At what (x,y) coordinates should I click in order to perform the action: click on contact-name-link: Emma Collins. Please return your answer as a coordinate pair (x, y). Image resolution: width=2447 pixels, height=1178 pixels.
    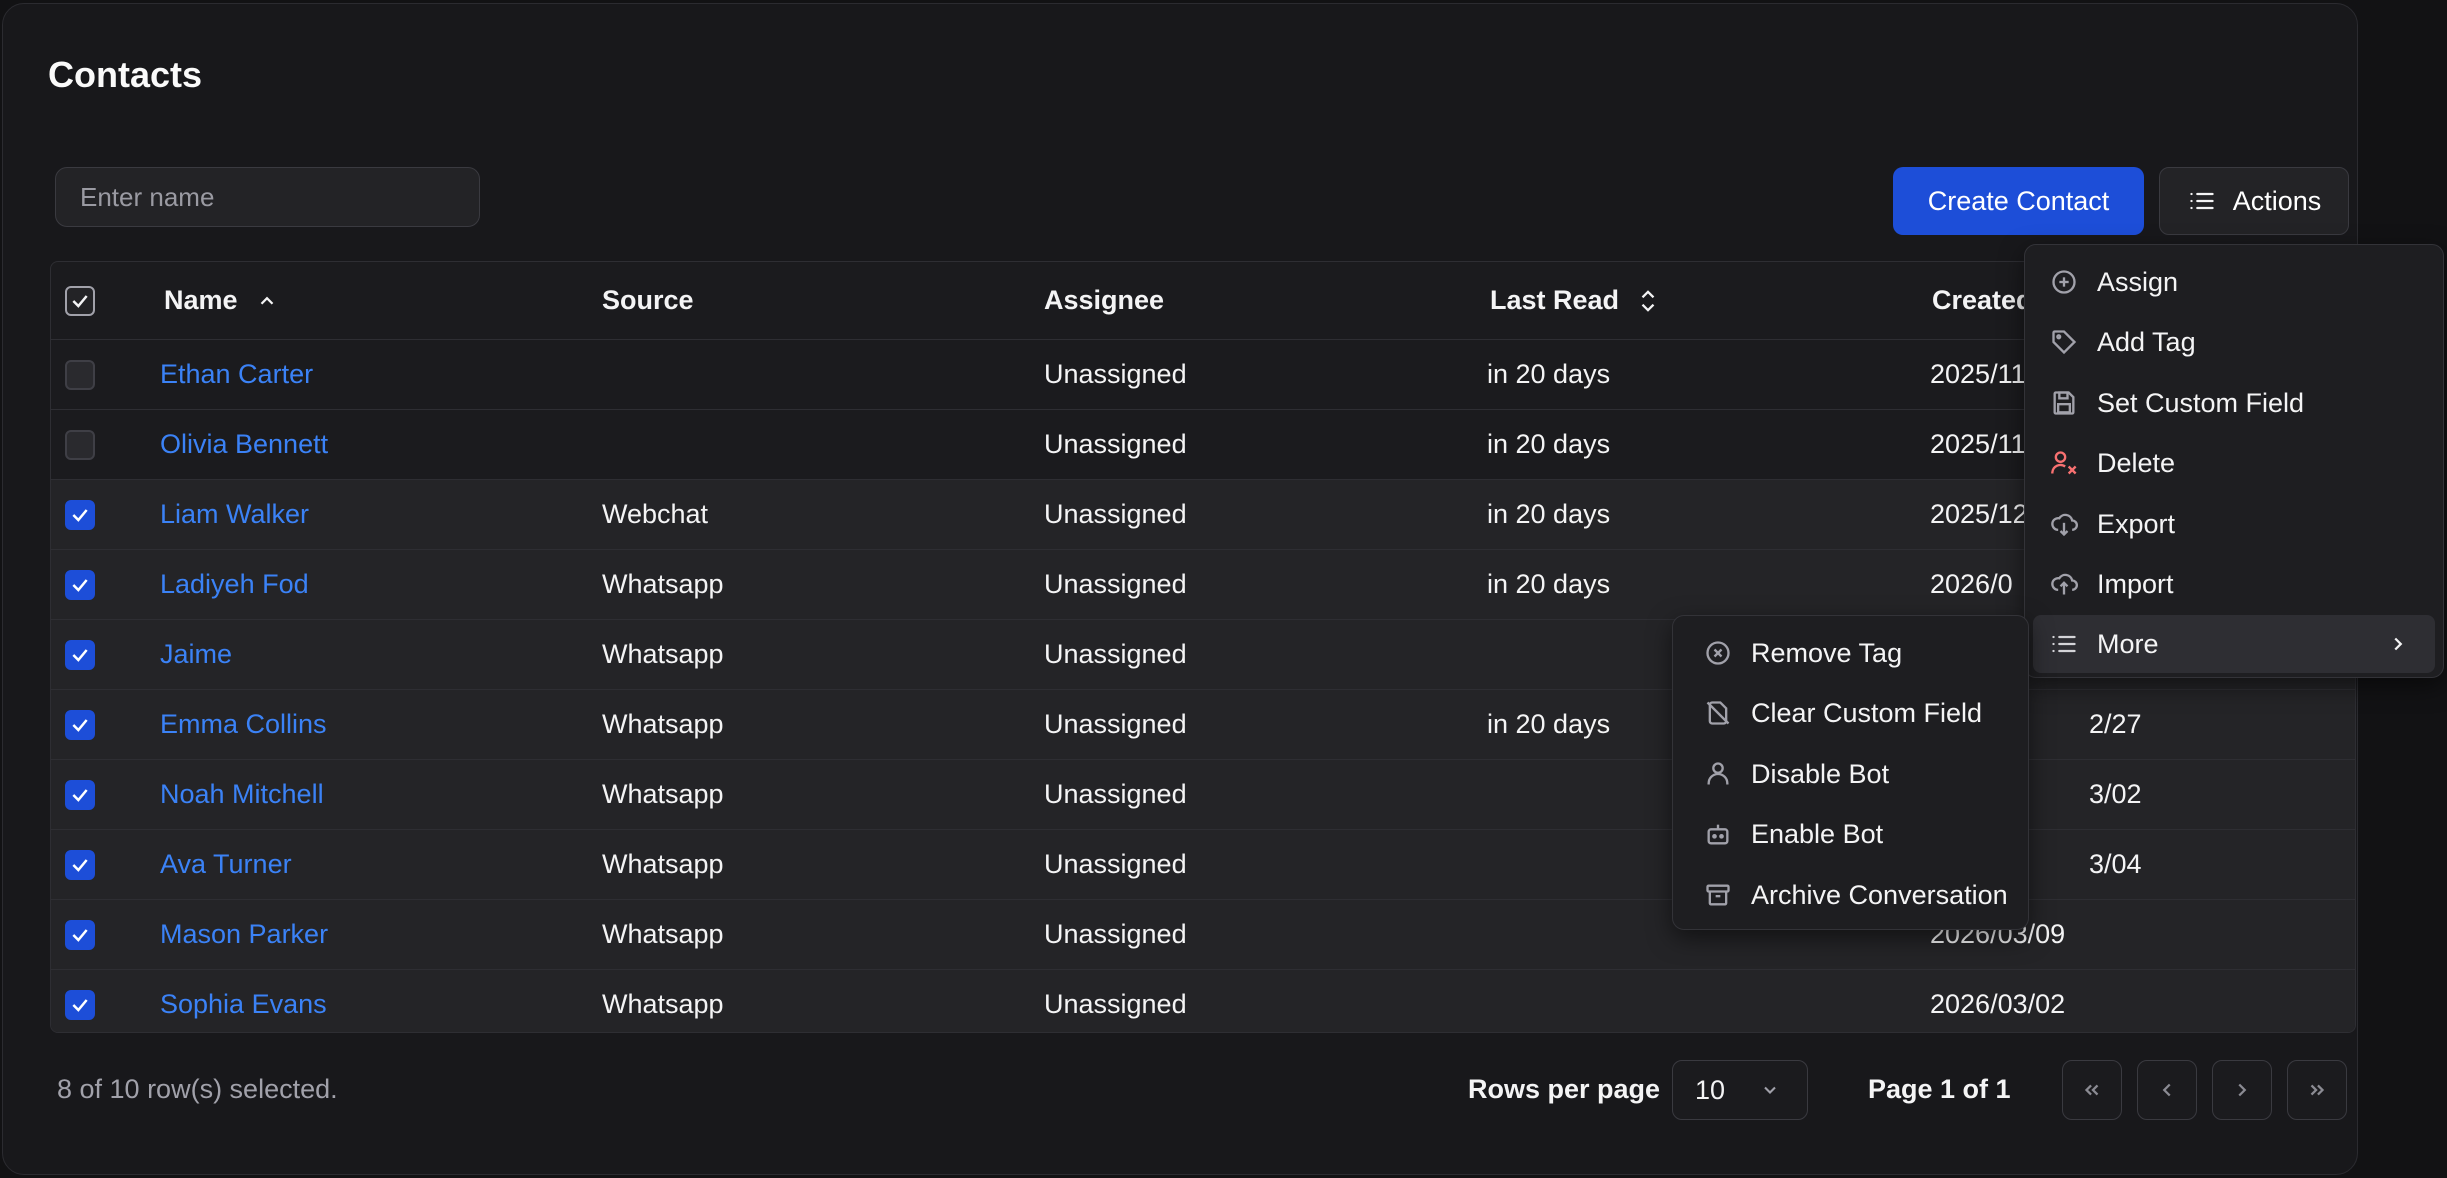
    Looking at the image, I should click on (243, 724).